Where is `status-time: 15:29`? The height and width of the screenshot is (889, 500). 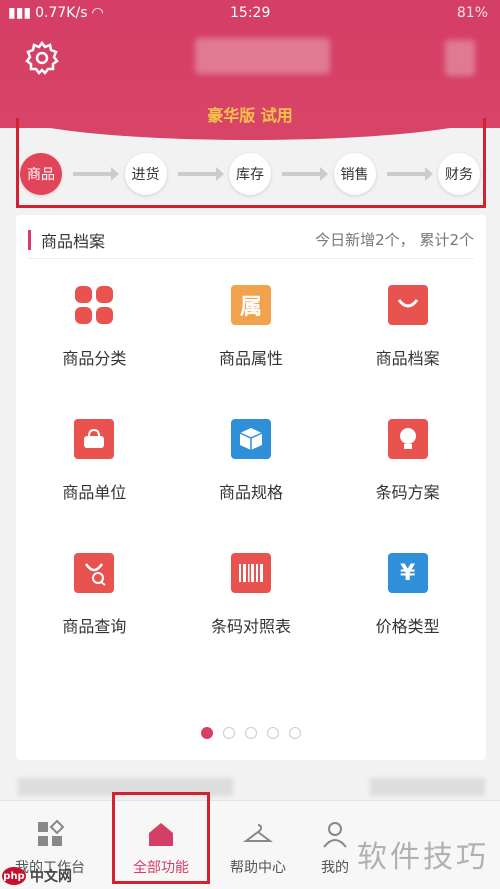
status-time: 15:29 is located at coordinates (250, 13).